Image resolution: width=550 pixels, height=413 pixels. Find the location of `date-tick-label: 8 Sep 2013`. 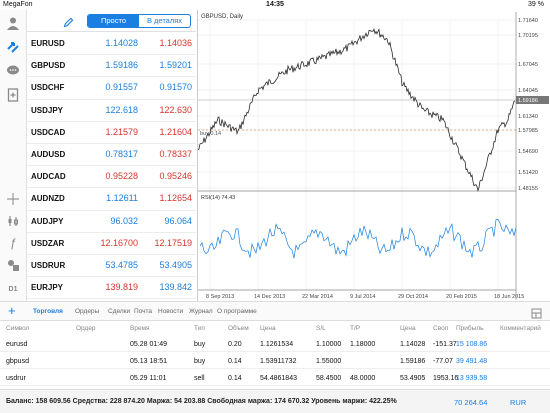

date-tick-label: 8 Sep 2013 is located at coordinates (220, 297).